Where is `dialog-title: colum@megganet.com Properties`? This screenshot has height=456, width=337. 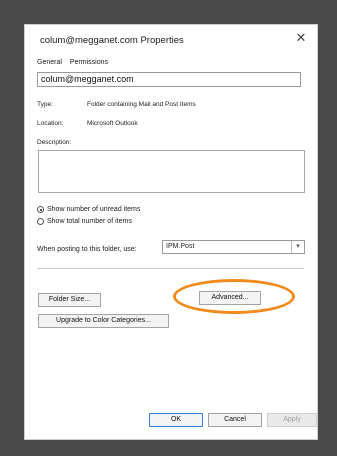
dialog-title: colum@megganet.com Properties is located at coordinates (112, 40).